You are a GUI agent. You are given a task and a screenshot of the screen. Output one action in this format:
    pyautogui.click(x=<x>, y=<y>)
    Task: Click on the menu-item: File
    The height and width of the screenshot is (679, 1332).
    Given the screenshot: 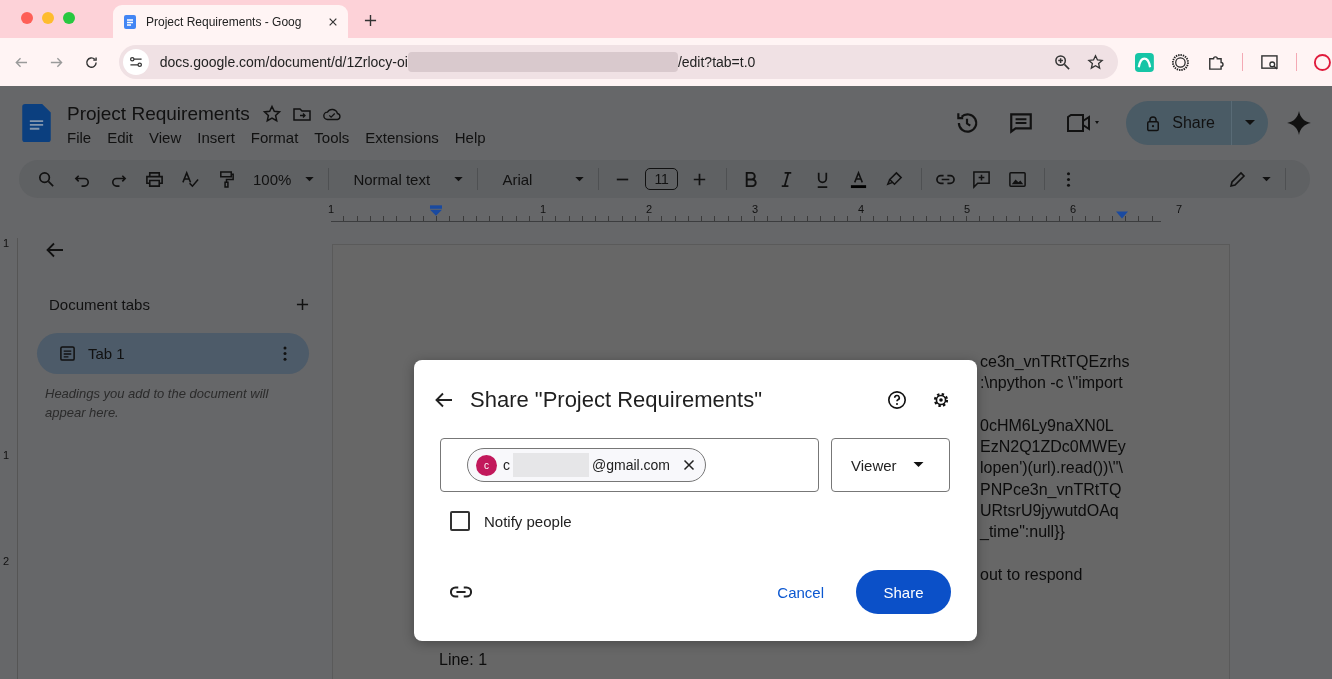 What is the action you would take?
    pyautogui.click(x=79, y=137)
    